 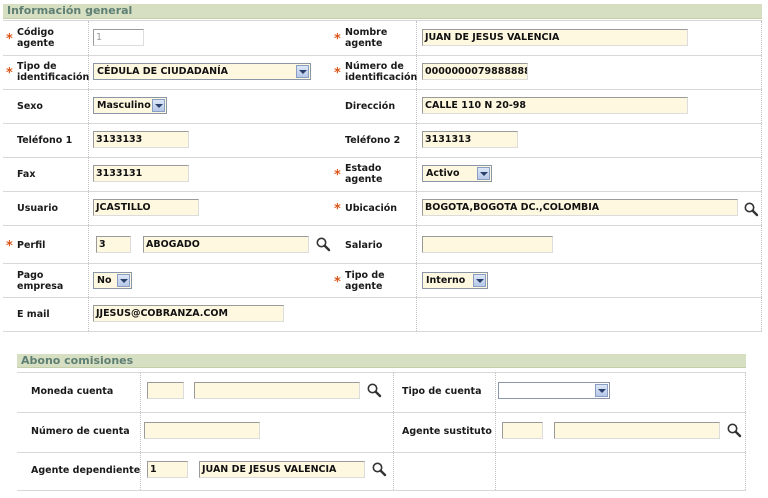 What do you see at coordinates (522, 430) in the screenshot?
I see `agente-sustituto-code-field` at bounding box center [522, 430].